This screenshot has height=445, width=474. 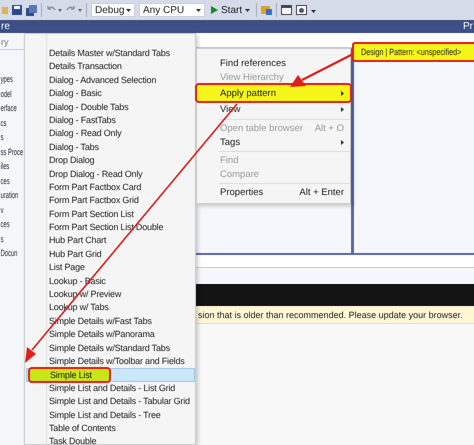 I want to click on pattern-list-item: Form Part Section List Double, so click(x=110, y=227).